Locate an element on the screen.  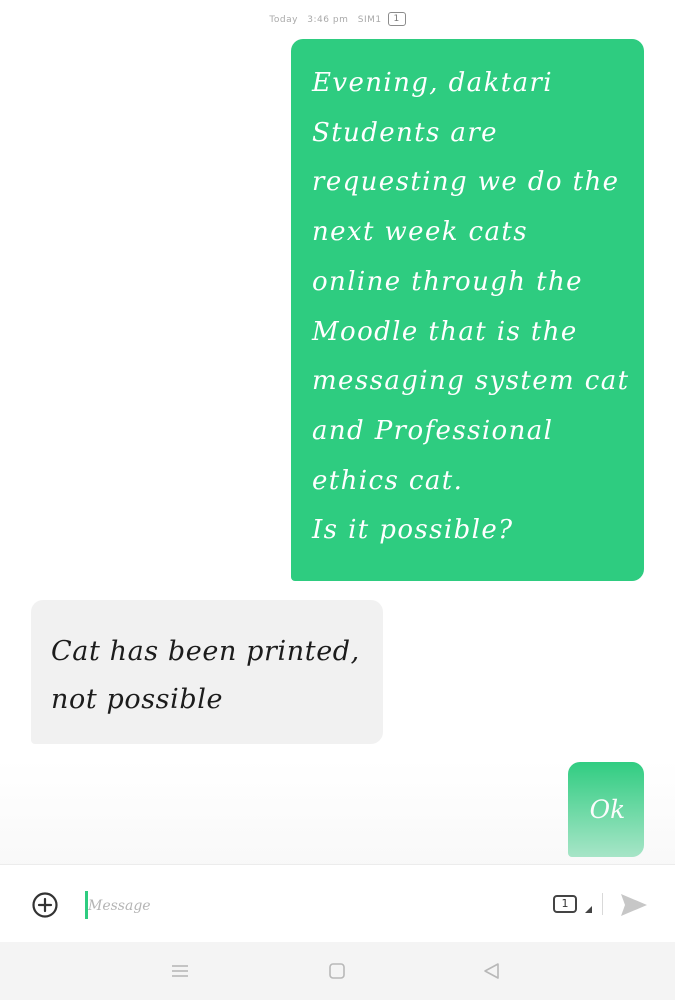
message-timestamp-line: Today 3:46 pm SIM1 1 is located at coordinates (337, 19).